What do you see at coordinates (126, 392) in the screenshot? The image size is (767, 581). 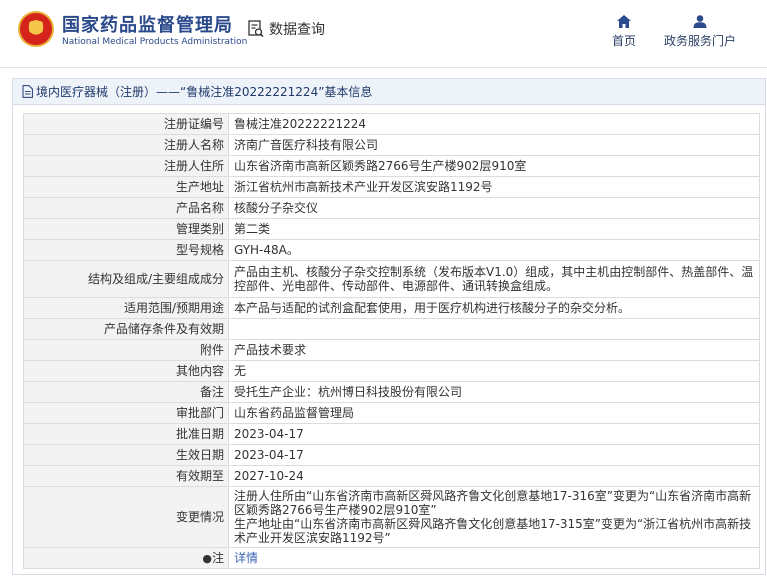 I see `row-key: 备注` at bounding box center [126, 392].